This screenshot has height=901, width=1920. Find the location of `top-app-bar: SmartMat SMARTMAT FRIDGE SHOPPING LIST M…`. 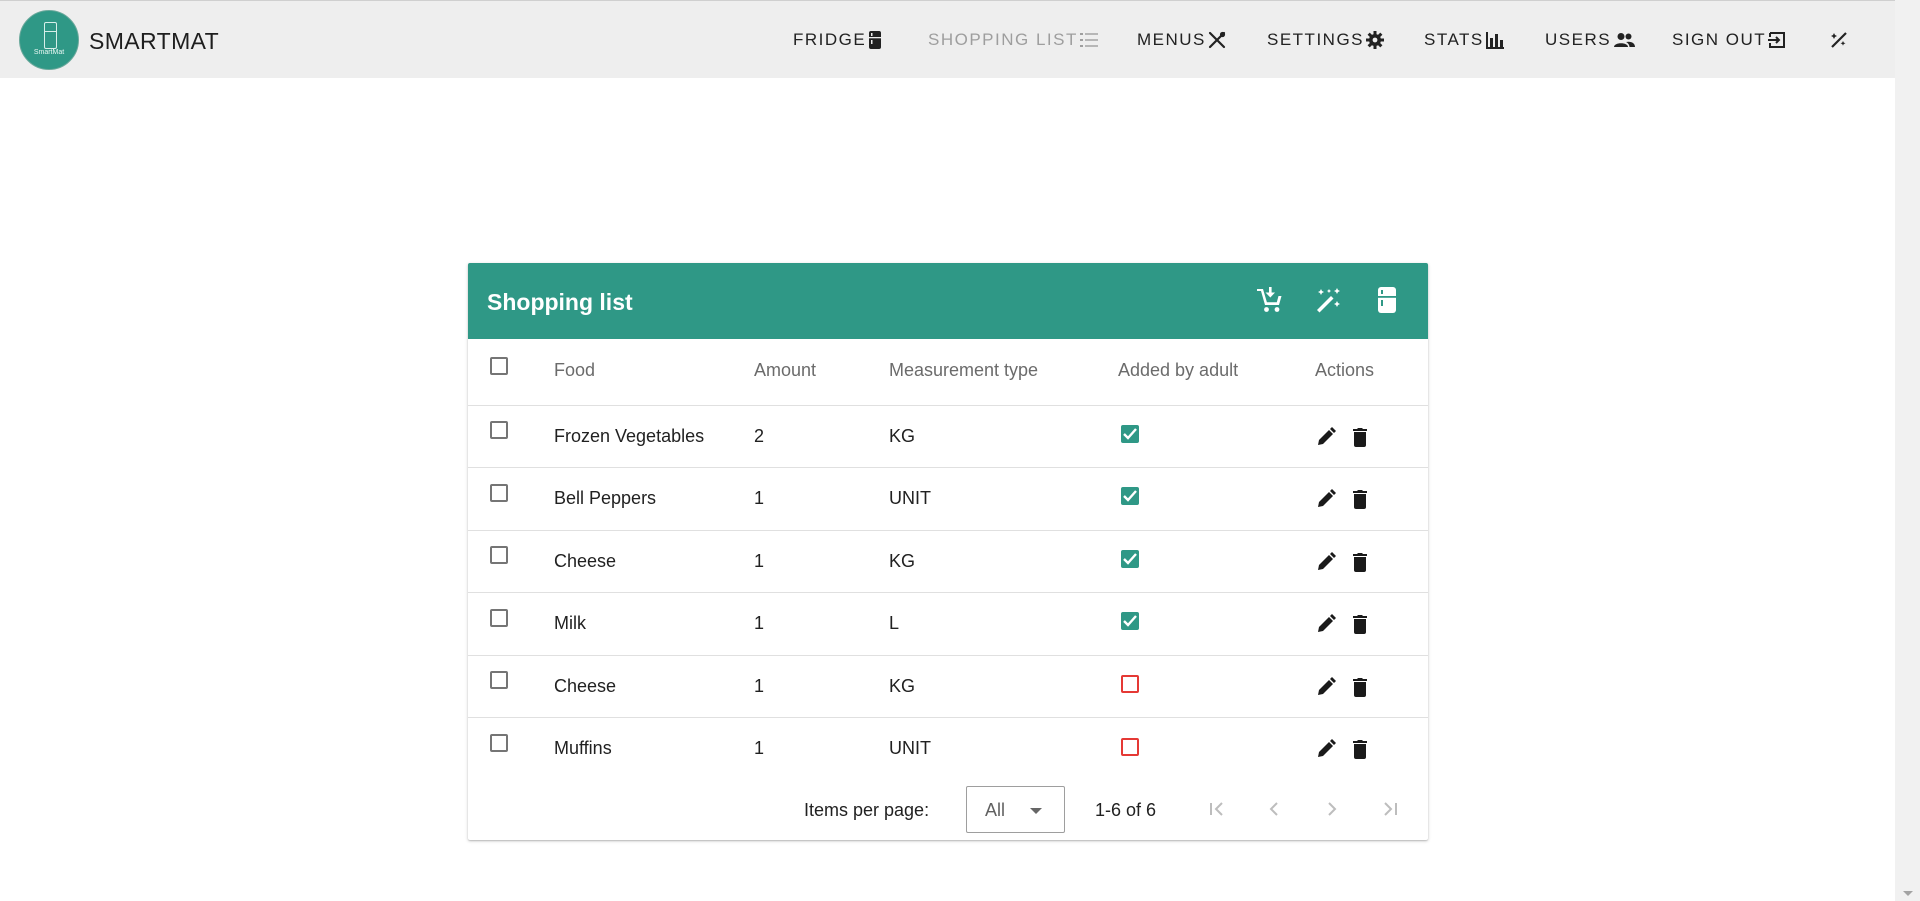

top-app-bar: SmartMat SMARTMAT FRIDGE SHOPPING LIST M… is located at coordinates (947, 39).